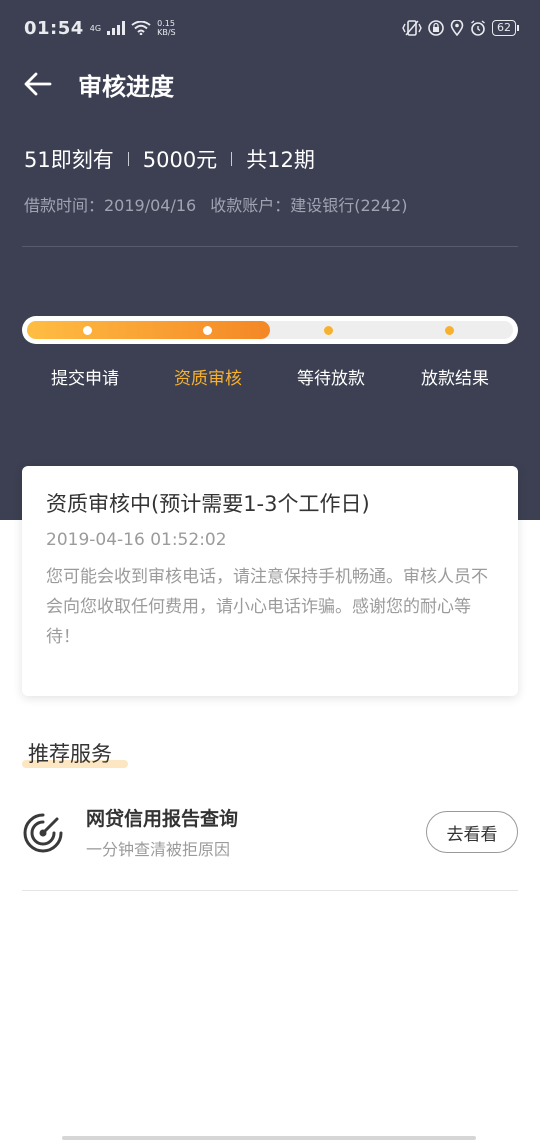 Image resolution: width=540 pixels, height=1140 pixels. I want to click on service-item-credit-report: 网贷信用报告查询 一分钟查清被拒原因 去看看, so click(270, 833).